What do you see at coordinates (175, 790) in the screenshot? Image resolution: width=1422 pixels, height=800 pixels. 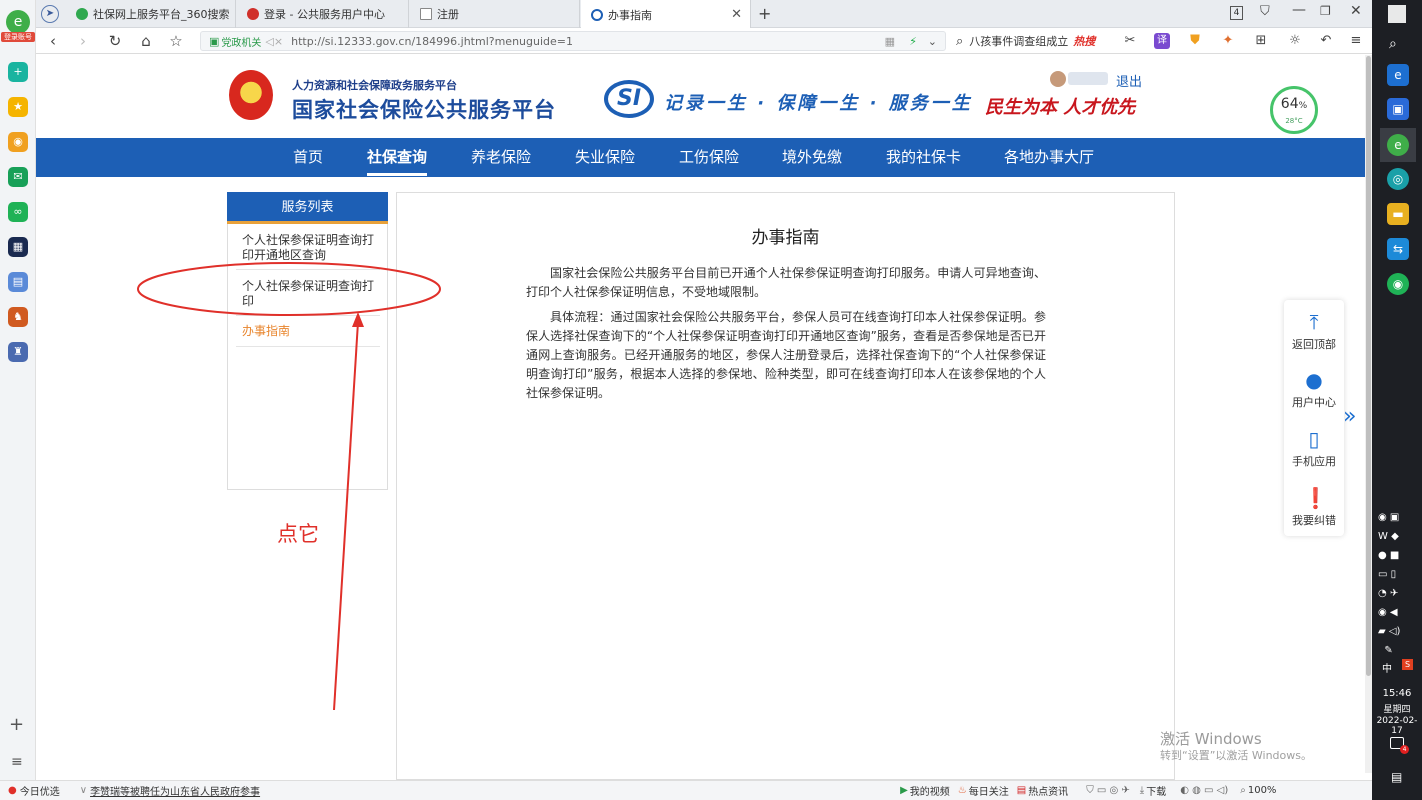 I see `status-news-link: 李赞瑞等被聘任为山东省人民政府参事` at bounding box center [175, 790].